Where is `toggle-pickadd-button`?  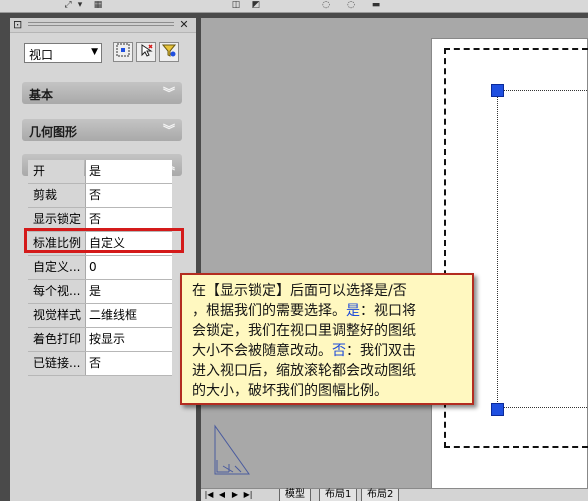 toggle-pickadd-button is located at coordinates (169, 52).